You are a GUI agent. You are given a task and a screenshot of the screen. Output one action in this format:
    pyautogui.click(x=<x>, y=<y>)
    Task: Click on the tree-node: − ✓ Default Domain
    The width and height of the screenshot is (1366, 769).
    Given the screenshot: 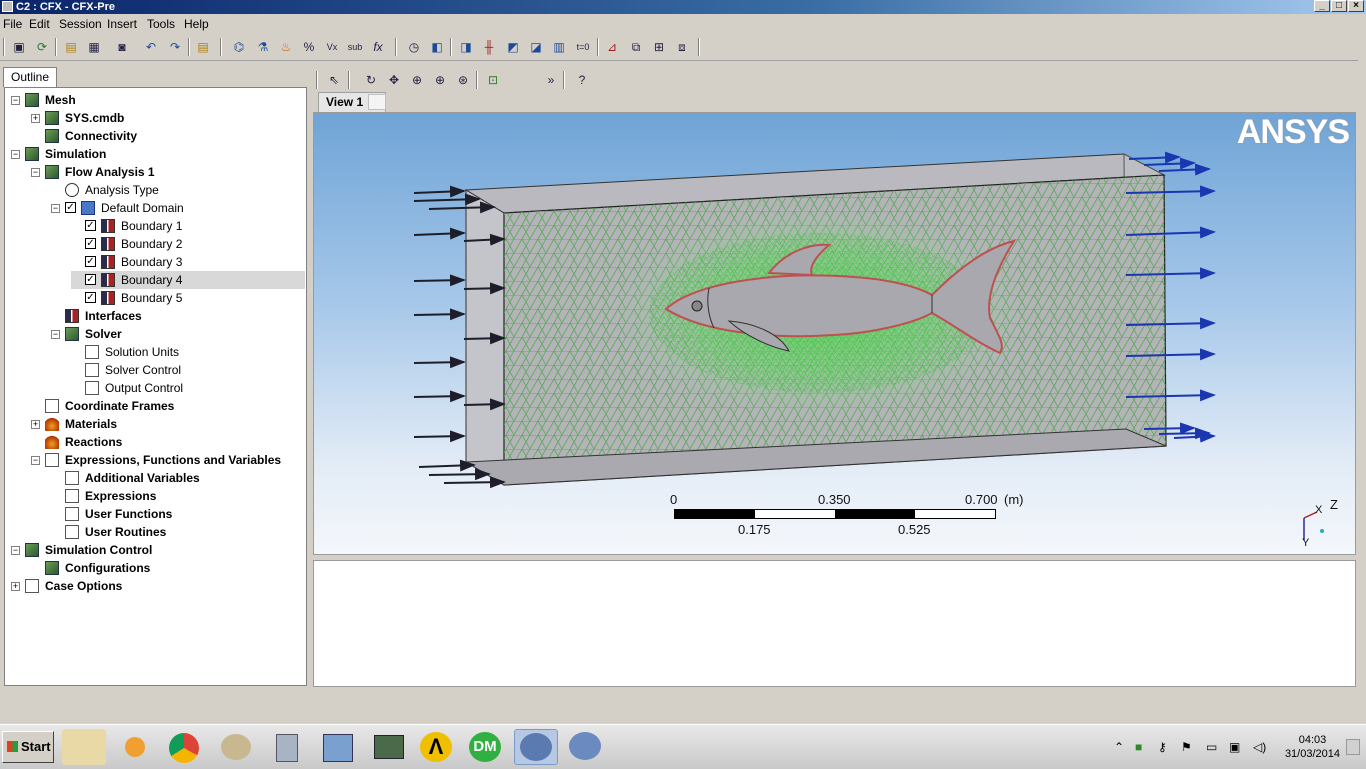 What is the action you would take?
    pyautogui.click(x=155, y=208)
    